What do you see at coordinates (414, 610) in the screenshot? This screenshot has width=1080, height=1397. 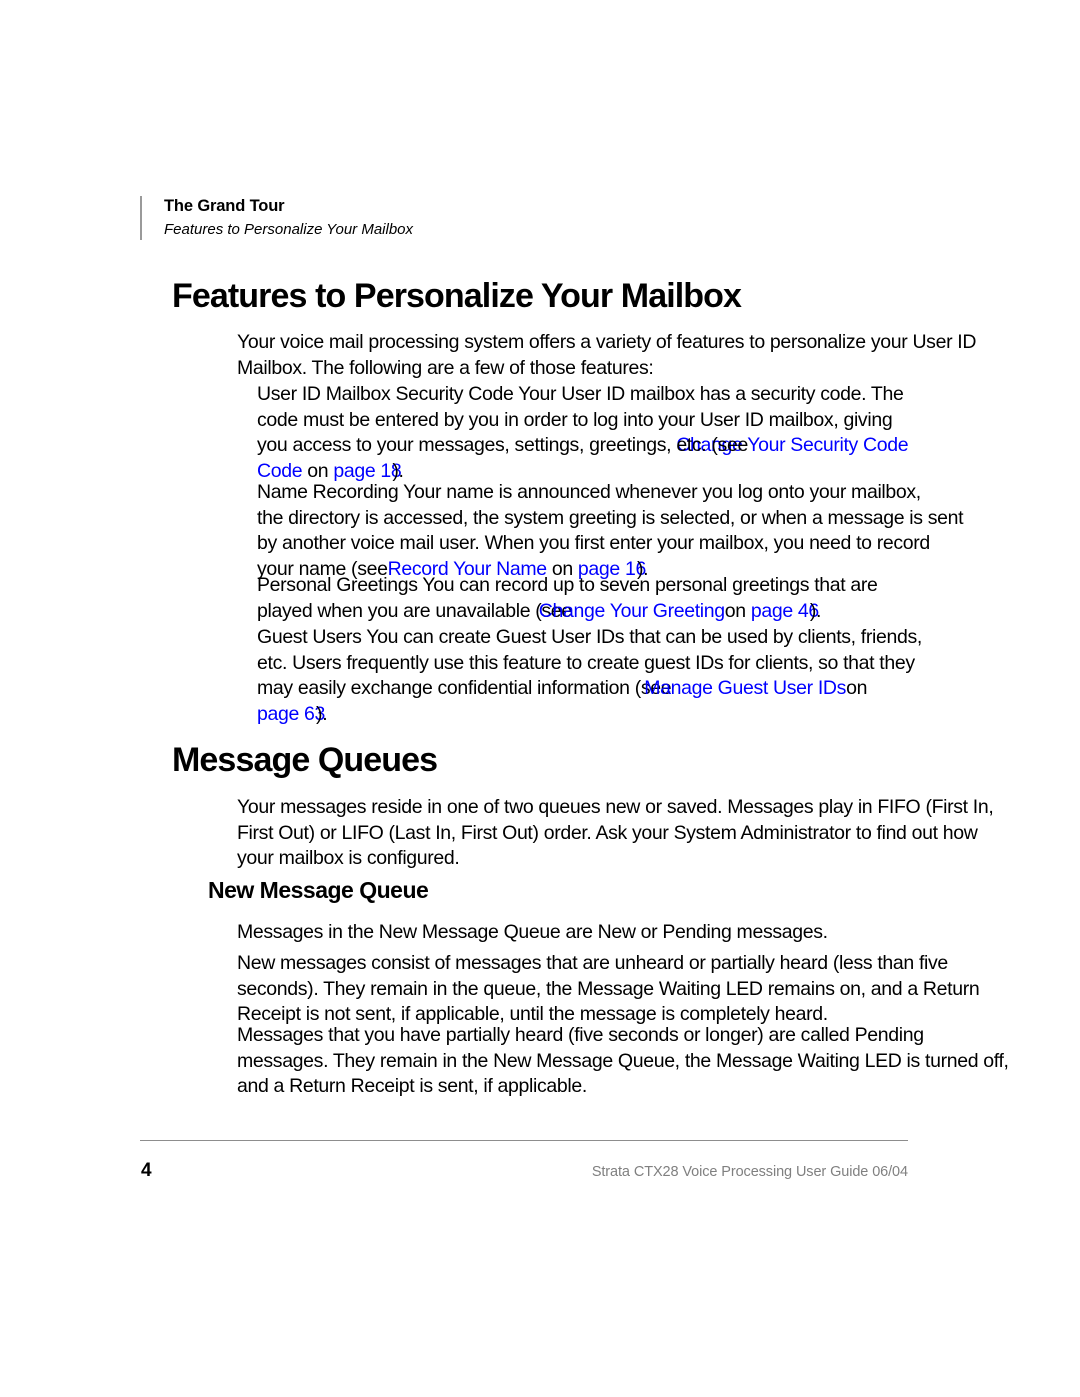 I see `personal-greetings-line-2-text: played when you are unavailable (see` at bounding box center [414, 610].